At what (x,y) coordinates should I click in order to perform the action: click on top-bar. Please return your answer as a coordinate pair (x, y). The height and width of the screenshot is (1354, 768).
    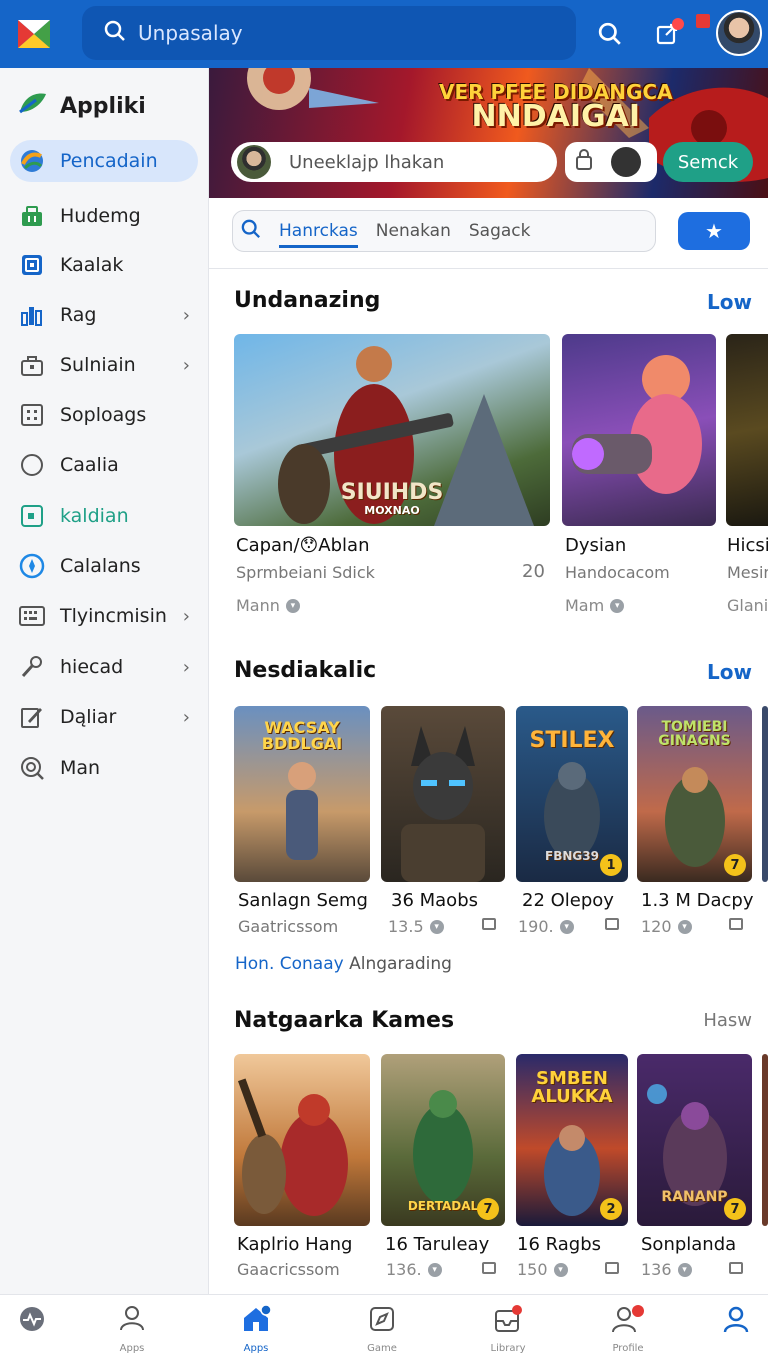
    Looking at the image, I should click on (384, 34).